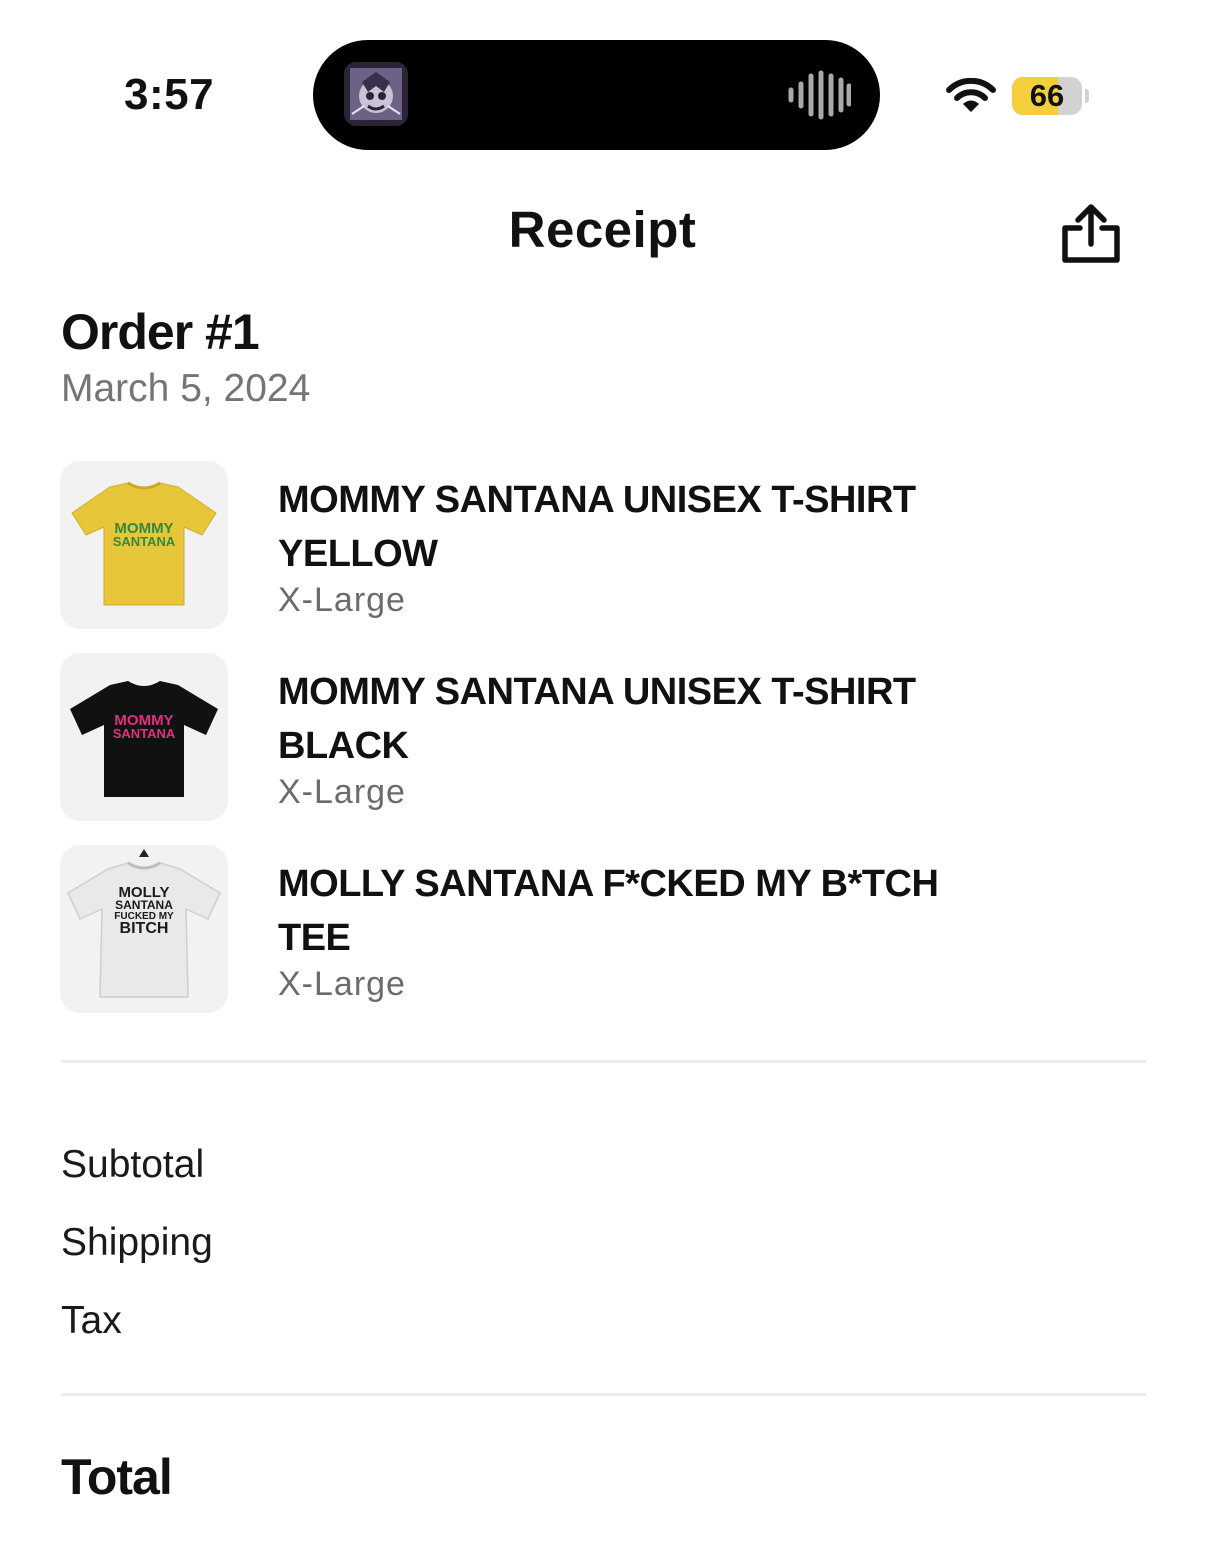 The width and height of the screenshot is (1205, 1564). What do you see at coordinates (133, 1164) in the screenshot?
I see `subtotal-label: Subtotal` at bounding box center [133, 1164].